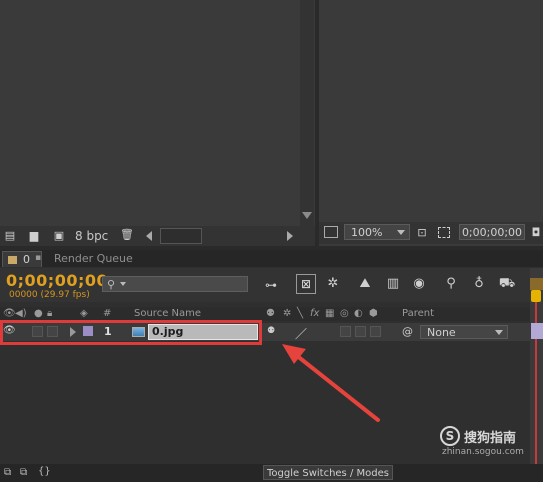 This screenshot has height=482, width=543. What do you see at coordinates (483, 452) in the screenshot?
I see `watermark-url: zhinan.sogou.com` at bounding box center [483, 452].